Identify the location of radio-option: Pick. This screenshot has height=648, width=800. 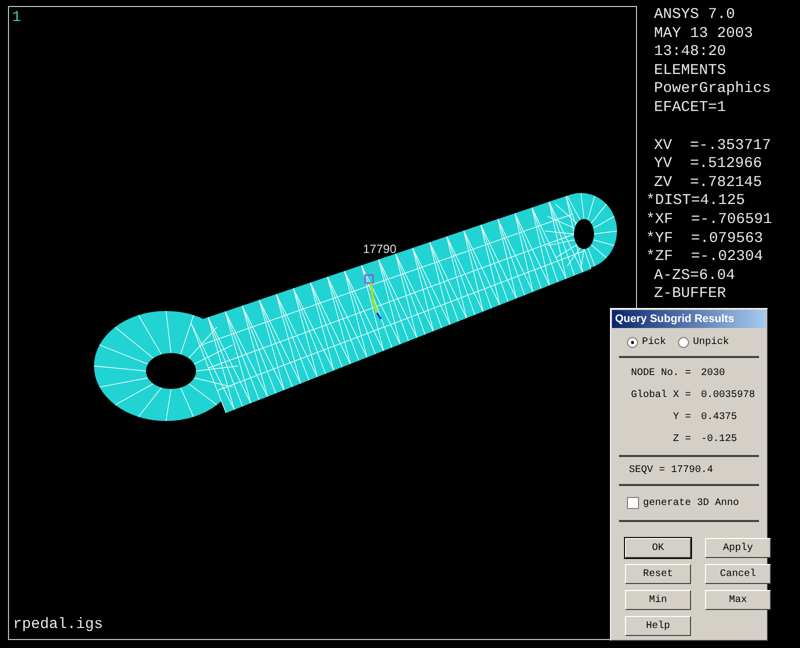
(646, 342).